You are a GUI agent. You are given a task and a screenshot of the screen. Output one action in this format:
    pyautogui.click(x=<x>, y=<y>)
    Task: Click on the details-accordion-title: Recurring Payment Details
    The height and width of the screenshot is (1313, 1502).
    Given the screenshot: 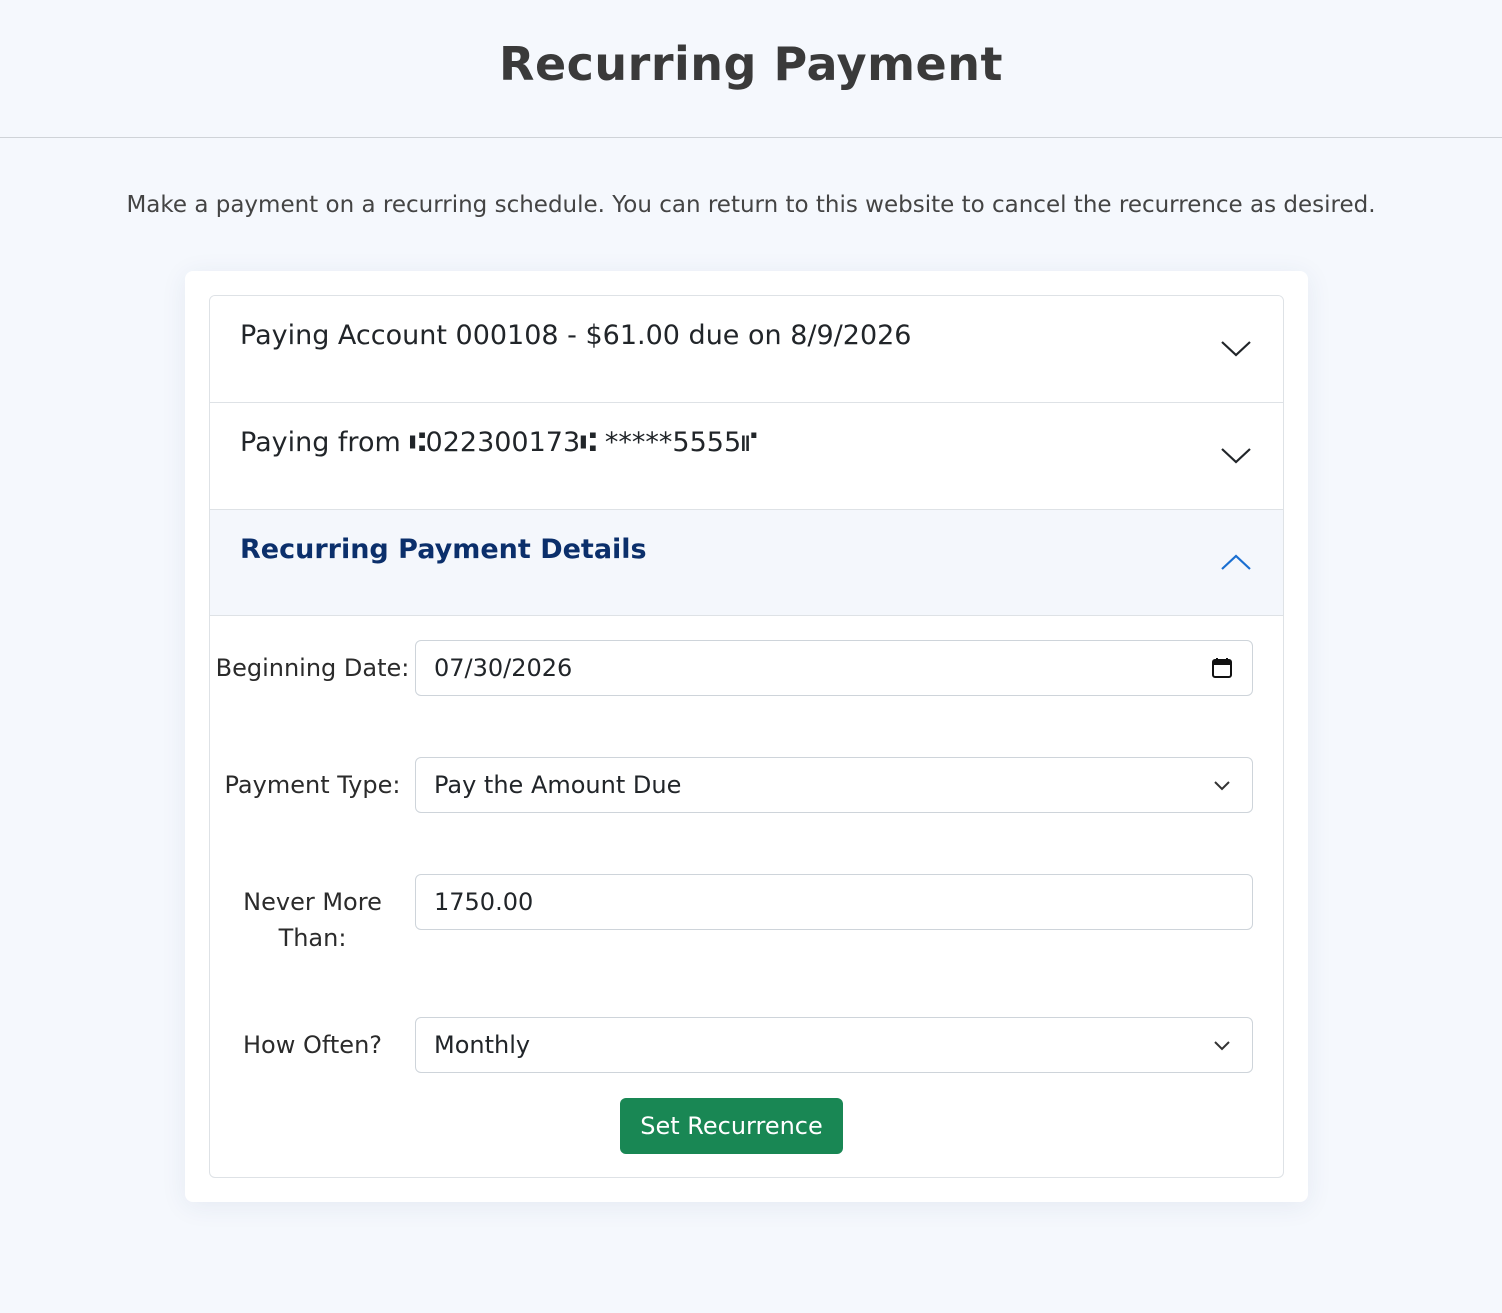 What is the action you would take?
    pyautogui.click(x=443, y=549)
    